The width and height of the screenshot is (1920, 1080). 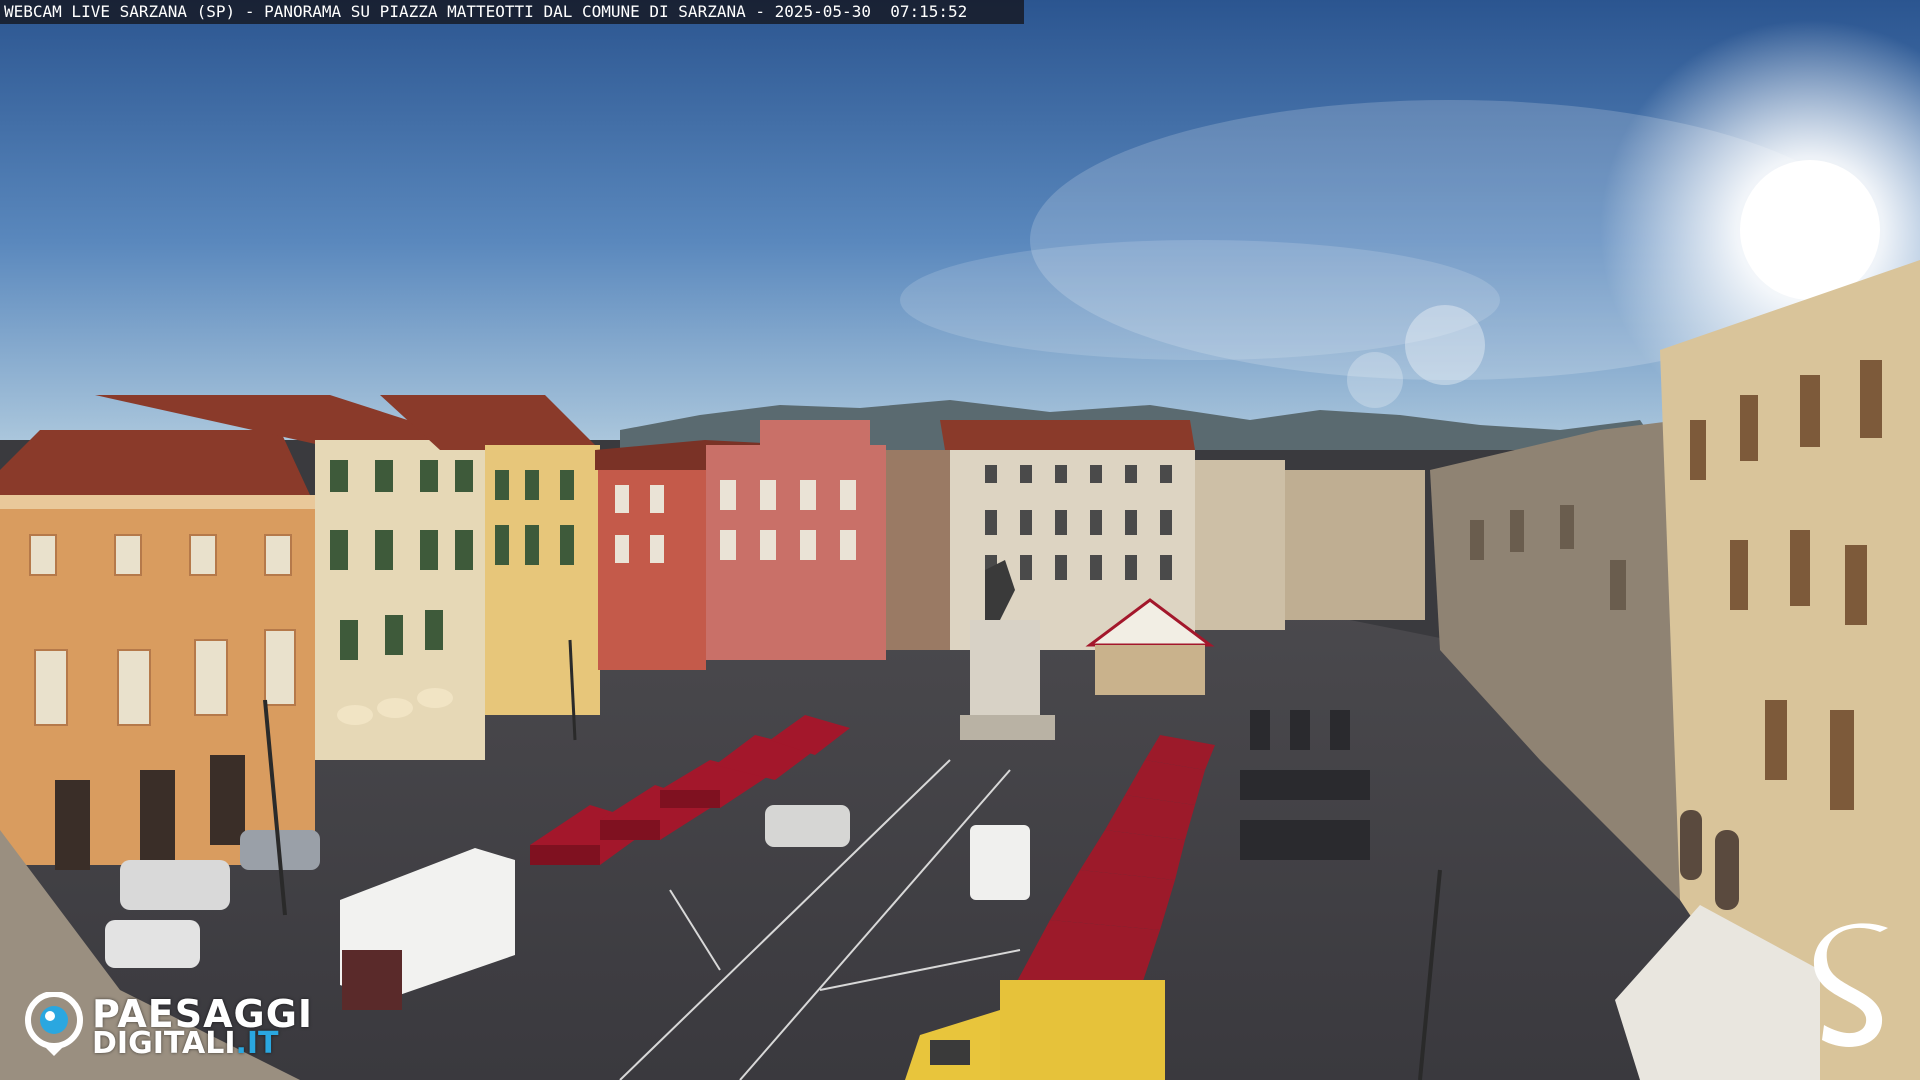 I want to click on s-logo-icon, so click(x=1850, y=985).